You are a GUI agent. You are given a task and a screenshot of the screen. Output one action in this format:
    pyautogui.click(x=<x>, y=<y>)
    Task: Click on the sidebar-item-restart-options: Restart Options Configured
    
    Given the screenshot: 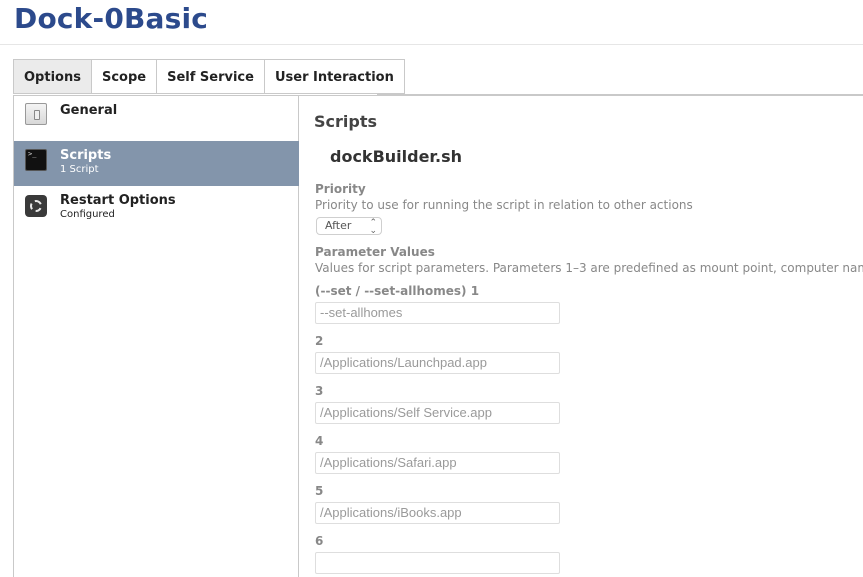 What is the action you would take?
    pyautogui.click(x=156, y=208)
    